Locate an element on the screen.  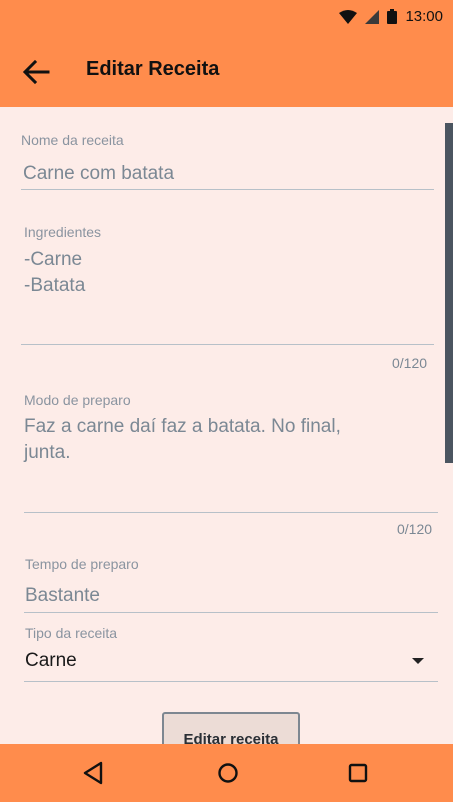
page-title: Editar Receita is located at coordinates (153, 69).